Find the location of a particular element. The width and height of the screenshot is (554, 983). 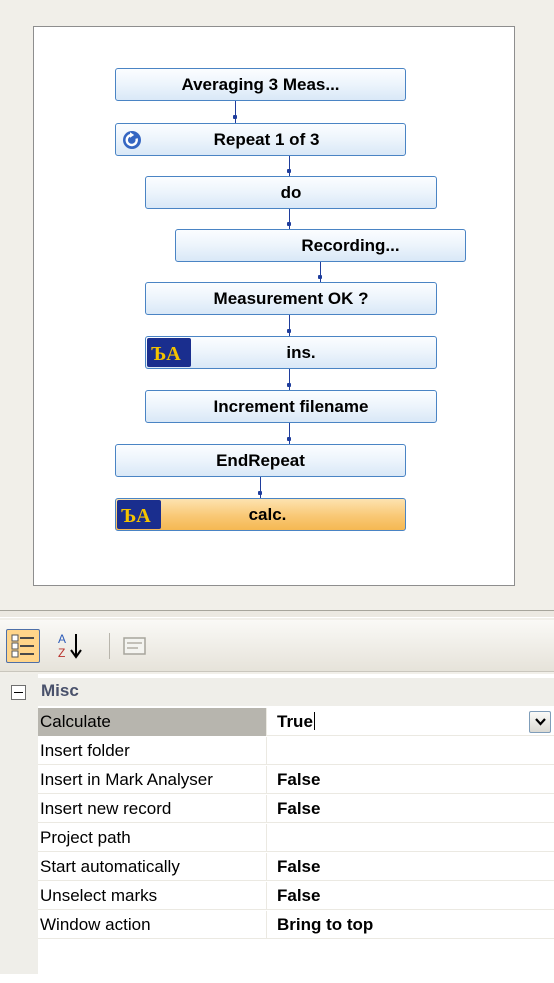

svg-text: Z is located at coordinates (61, 653).